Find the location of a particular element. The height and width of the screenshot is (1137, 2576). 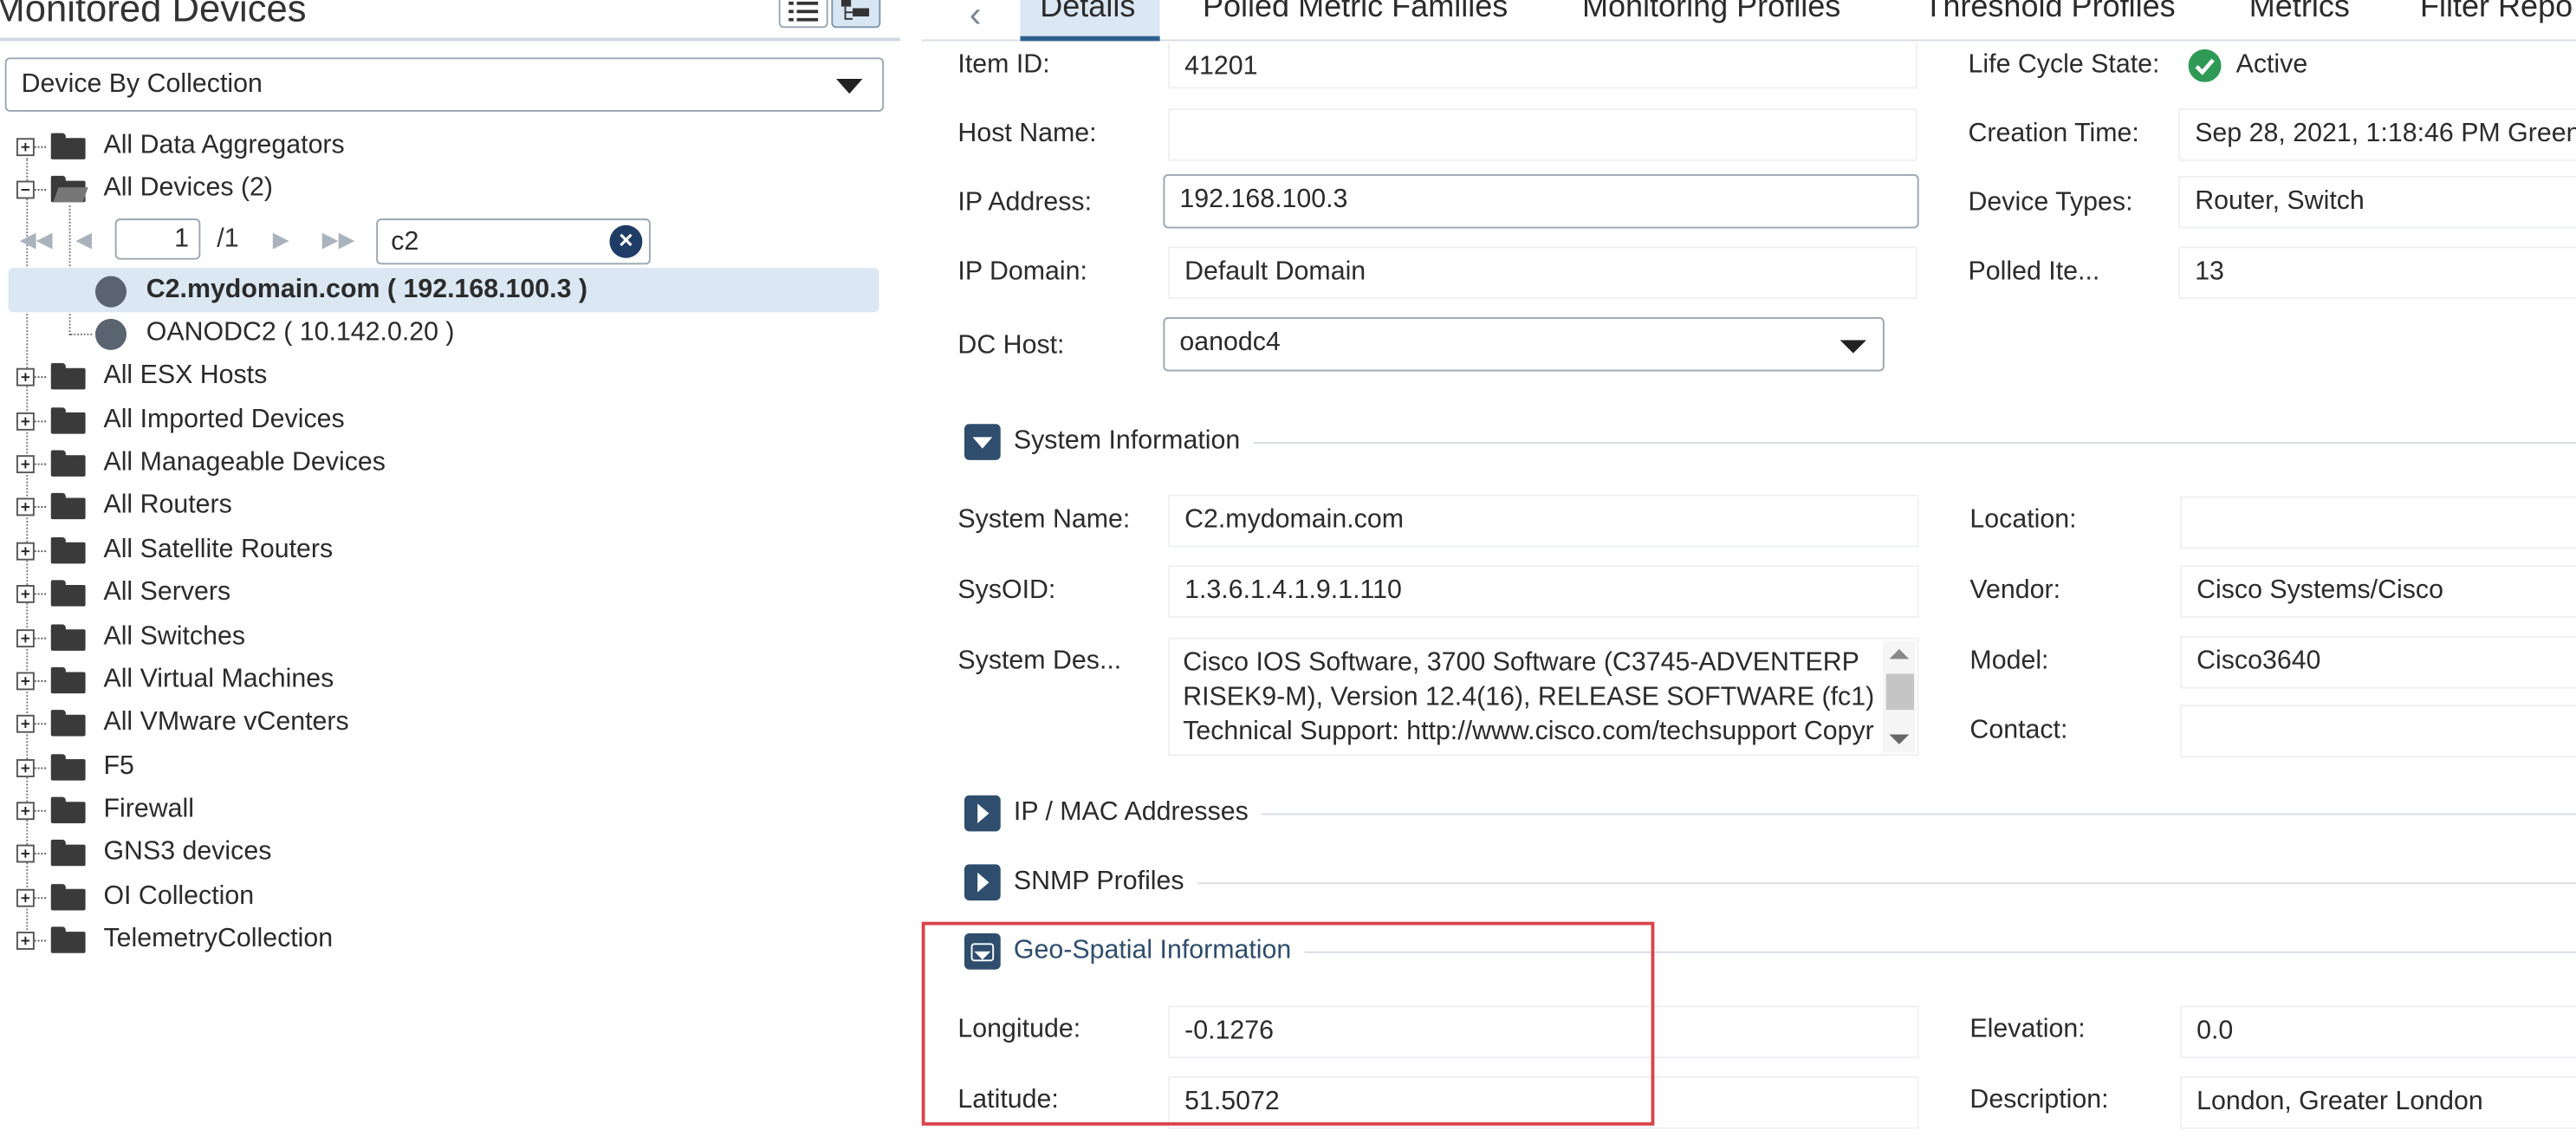

first-page-icon: ◀◀ is located at coordinates (37, 240).